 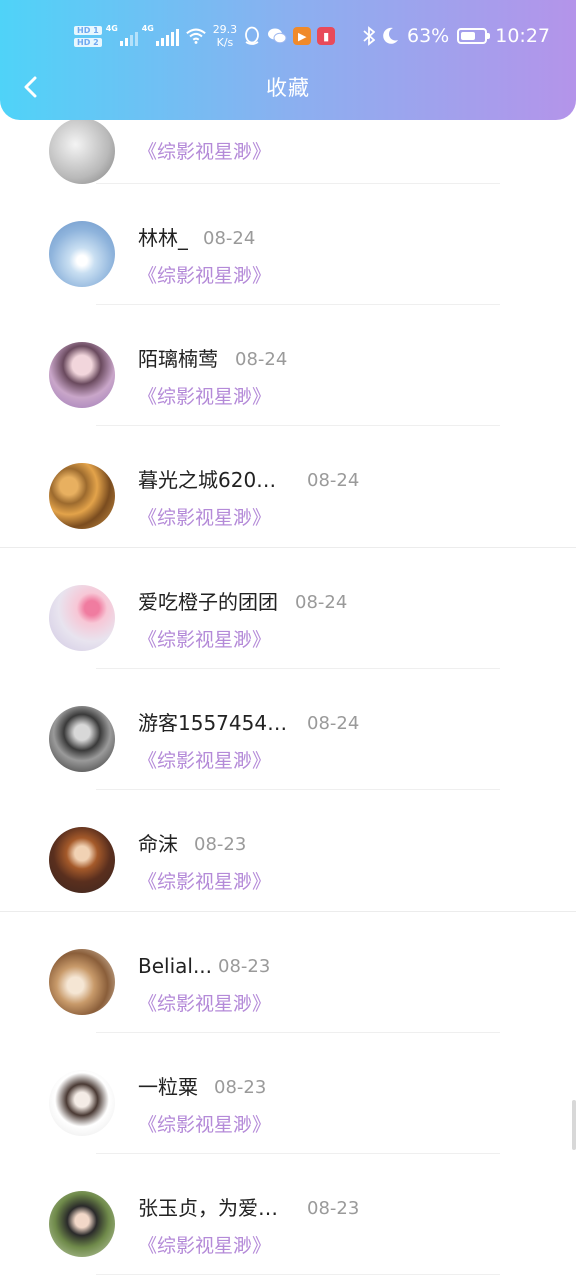 I want to click on reader-app-icon: ▮, so click(x=326, y=36).